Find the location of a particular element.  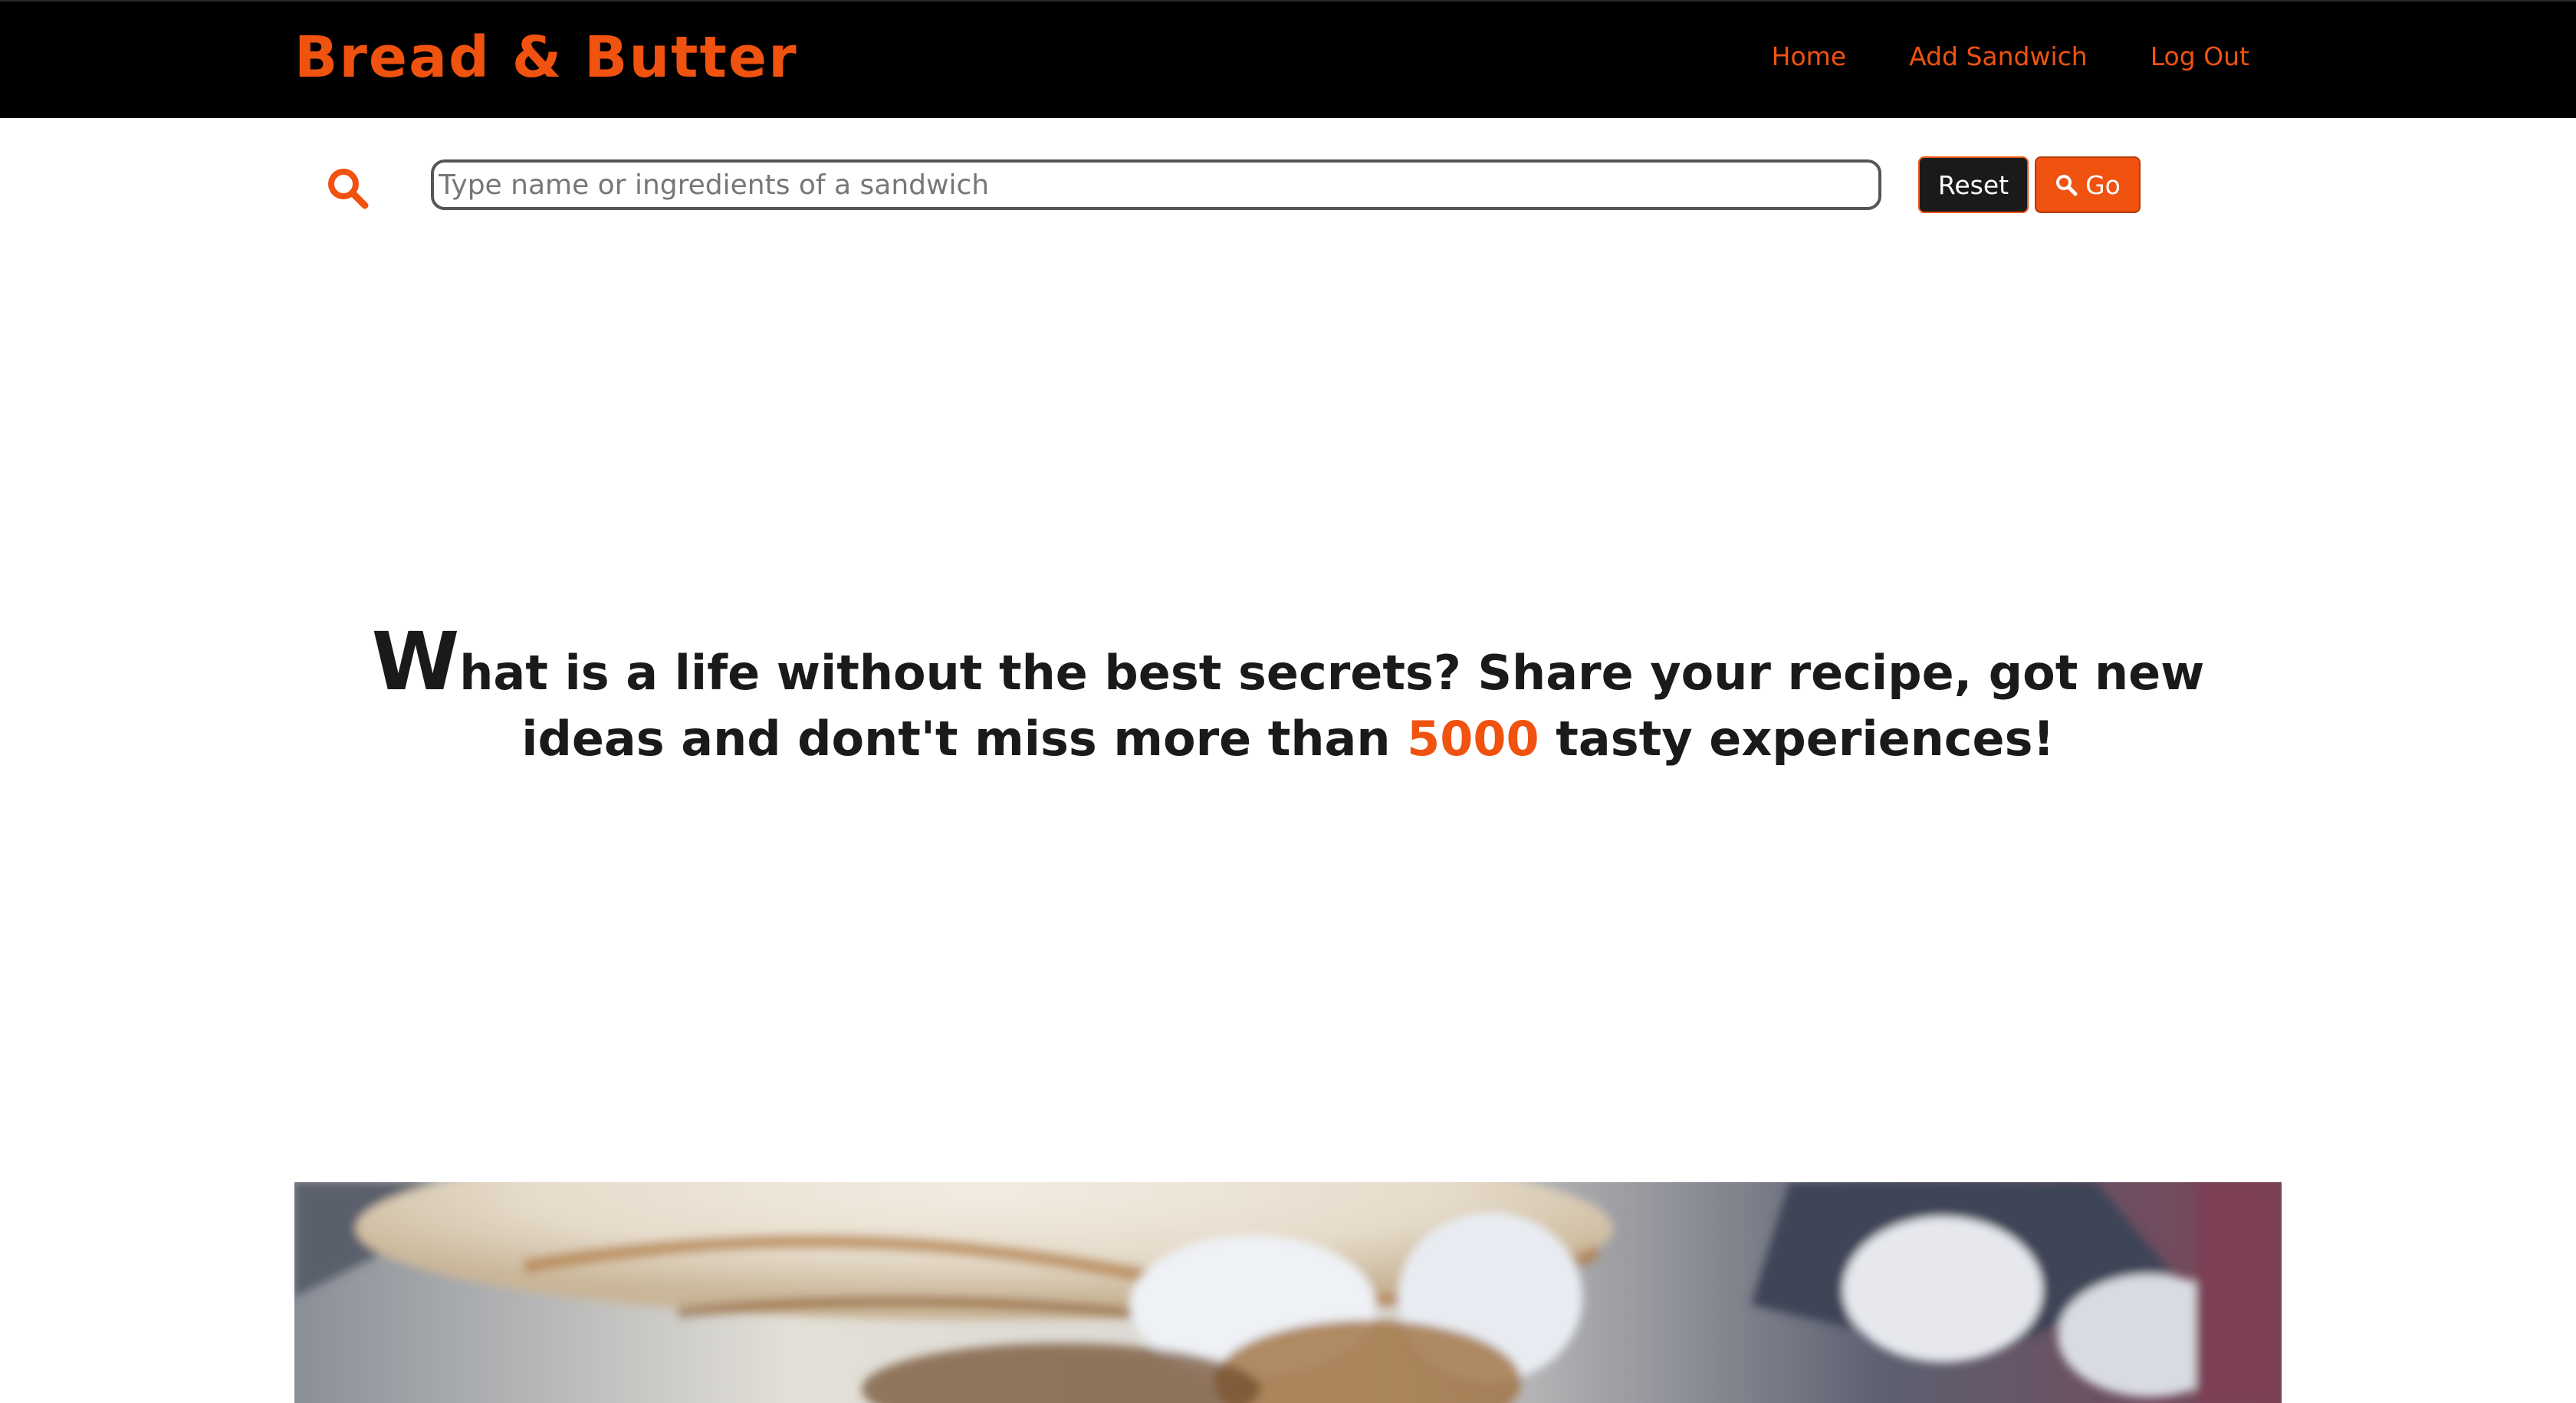

nav-links: Home Add Sandwich Log Out is located at coordinates (2010, 56).